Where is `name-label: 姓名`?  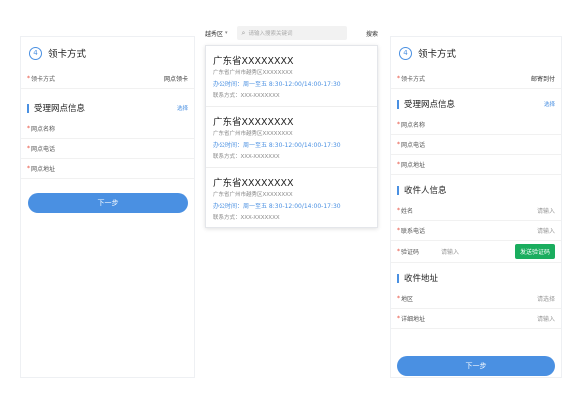
name-label: 姓名 is located at coordinates (407, 211).